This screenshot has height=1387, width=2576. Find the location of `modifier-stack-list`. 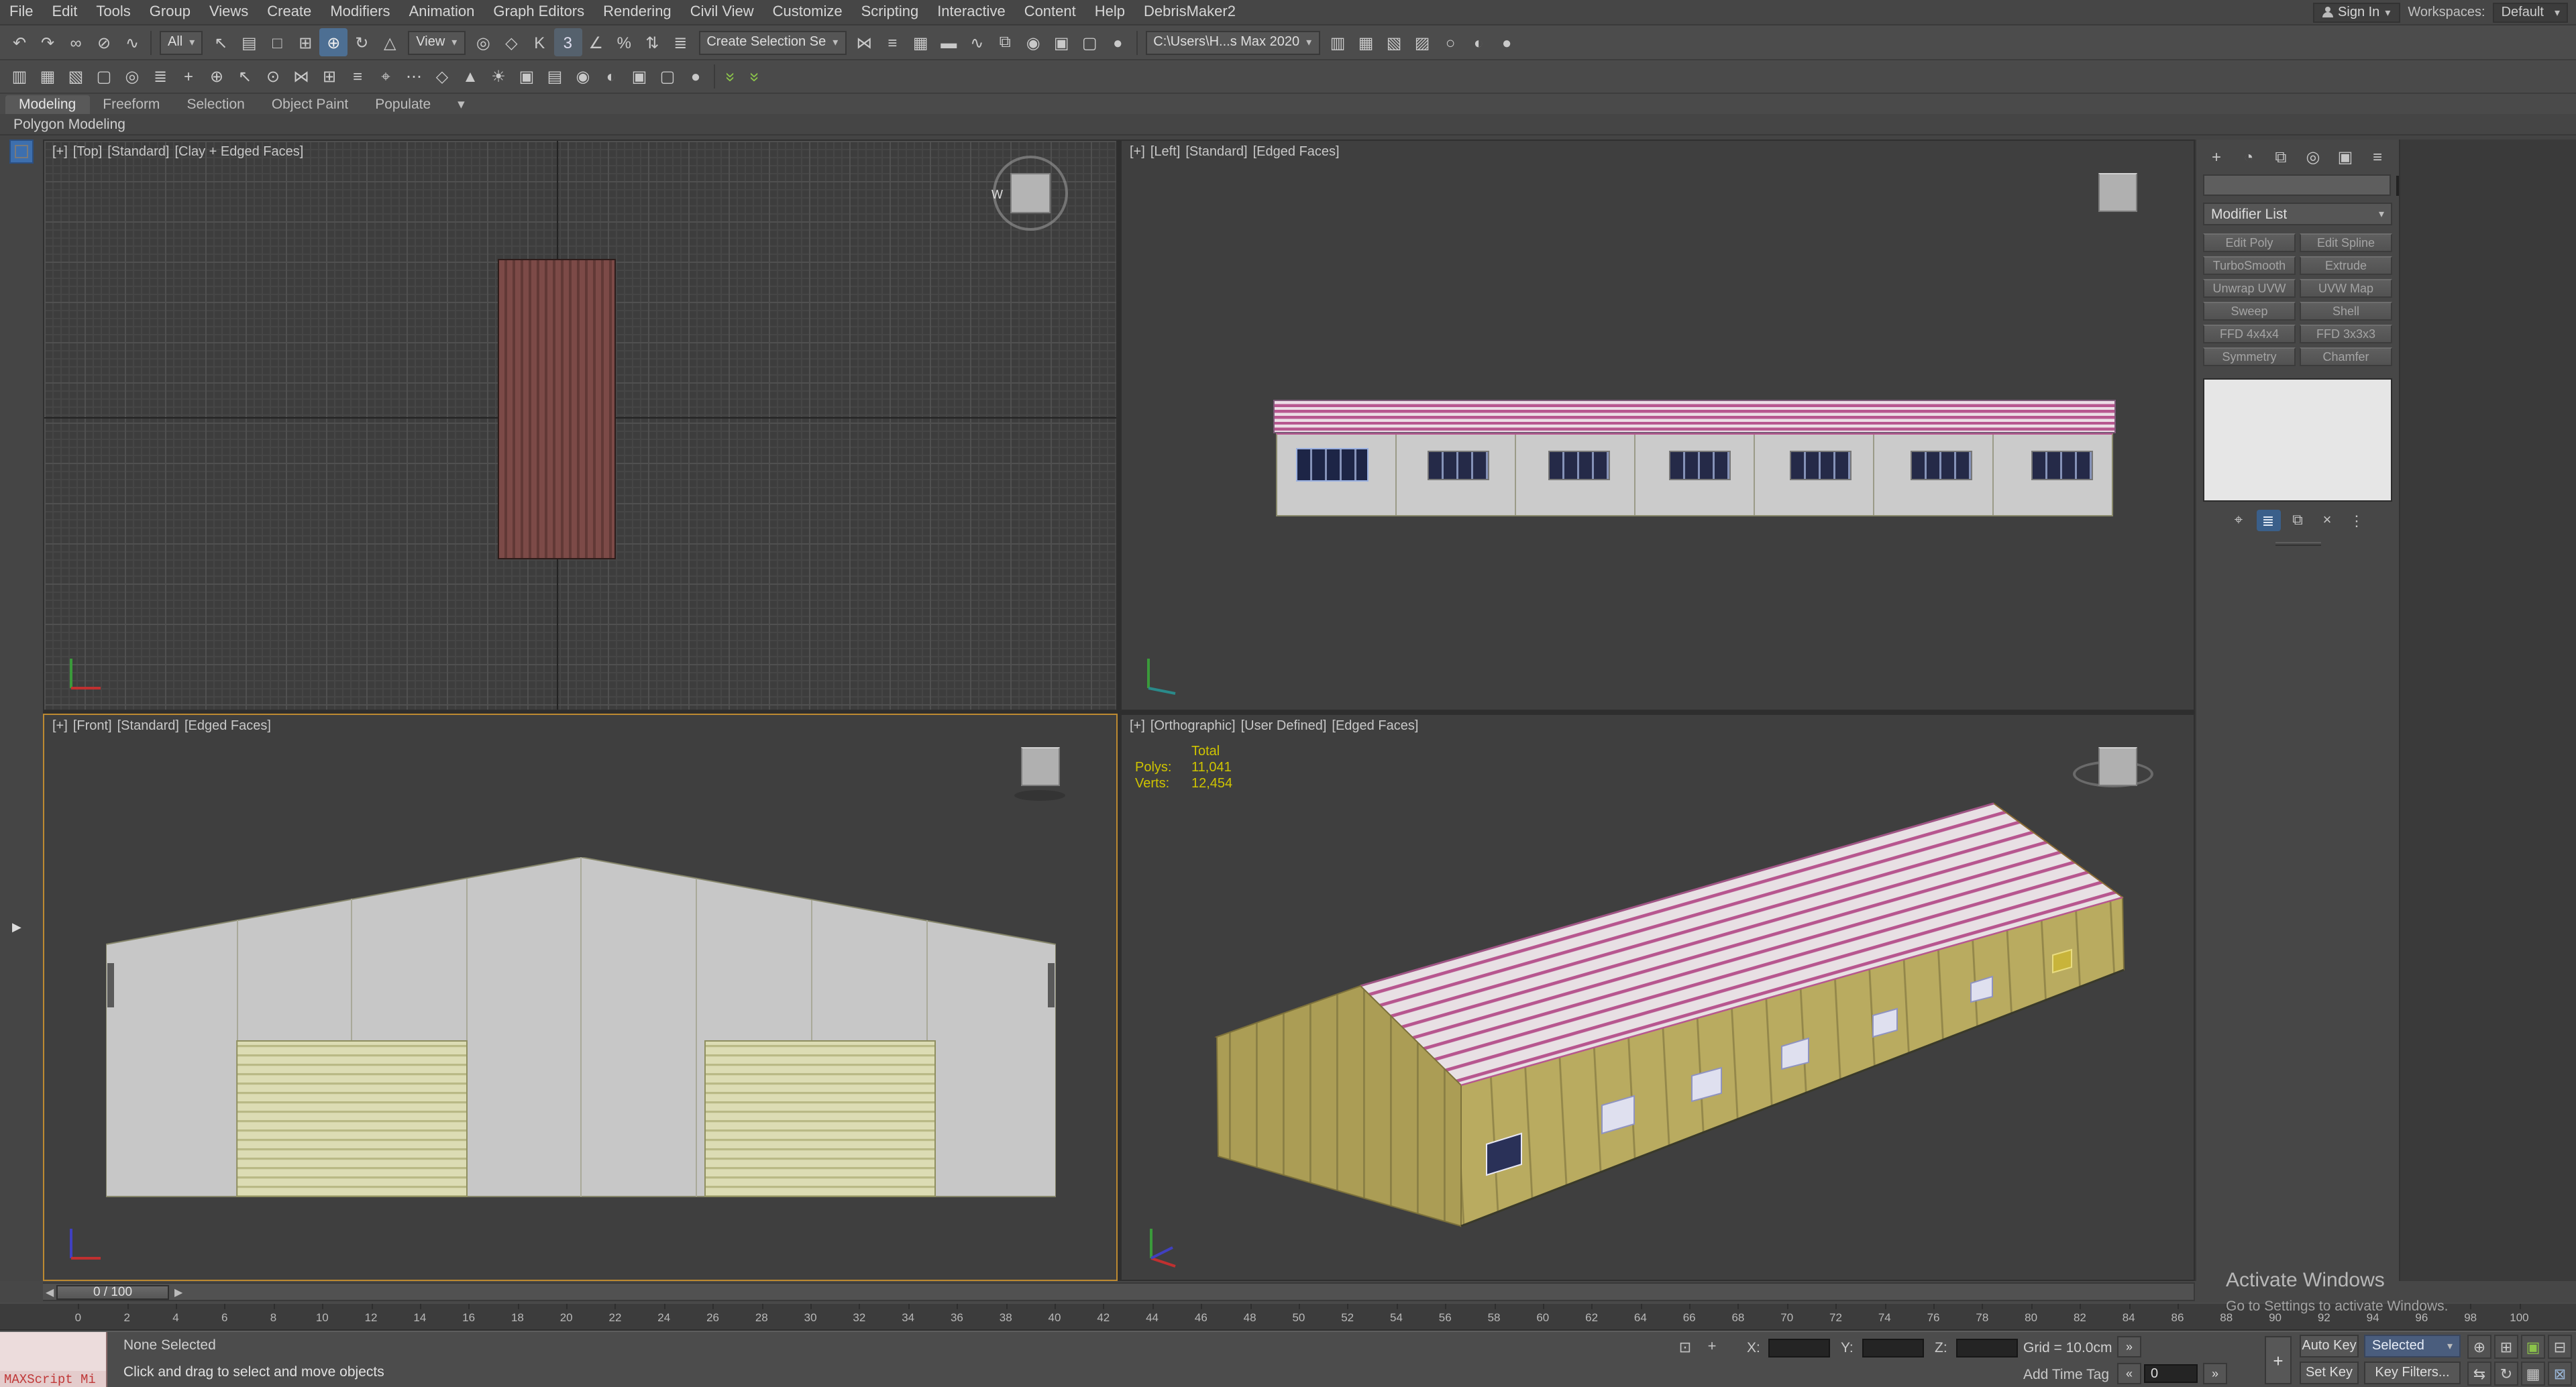

modifier-stack-list is located at coordinates (2297, 440).